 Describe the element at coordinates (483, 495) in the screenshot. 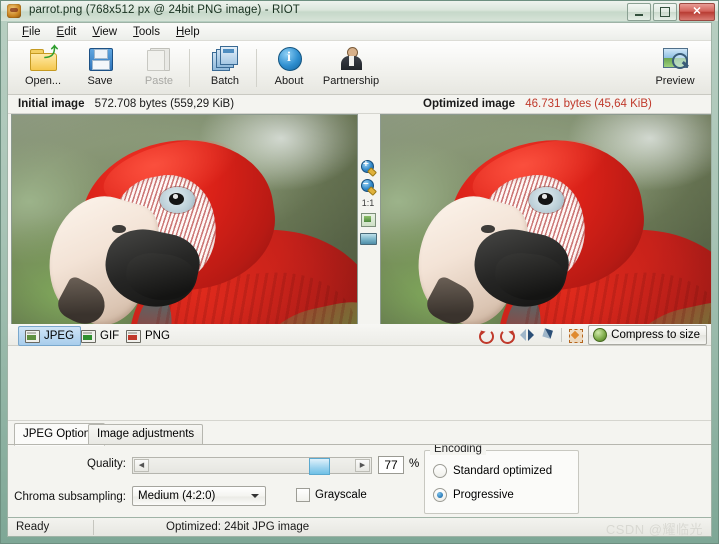

I see `encoding-option-progressive-label: Progressive` at that location.